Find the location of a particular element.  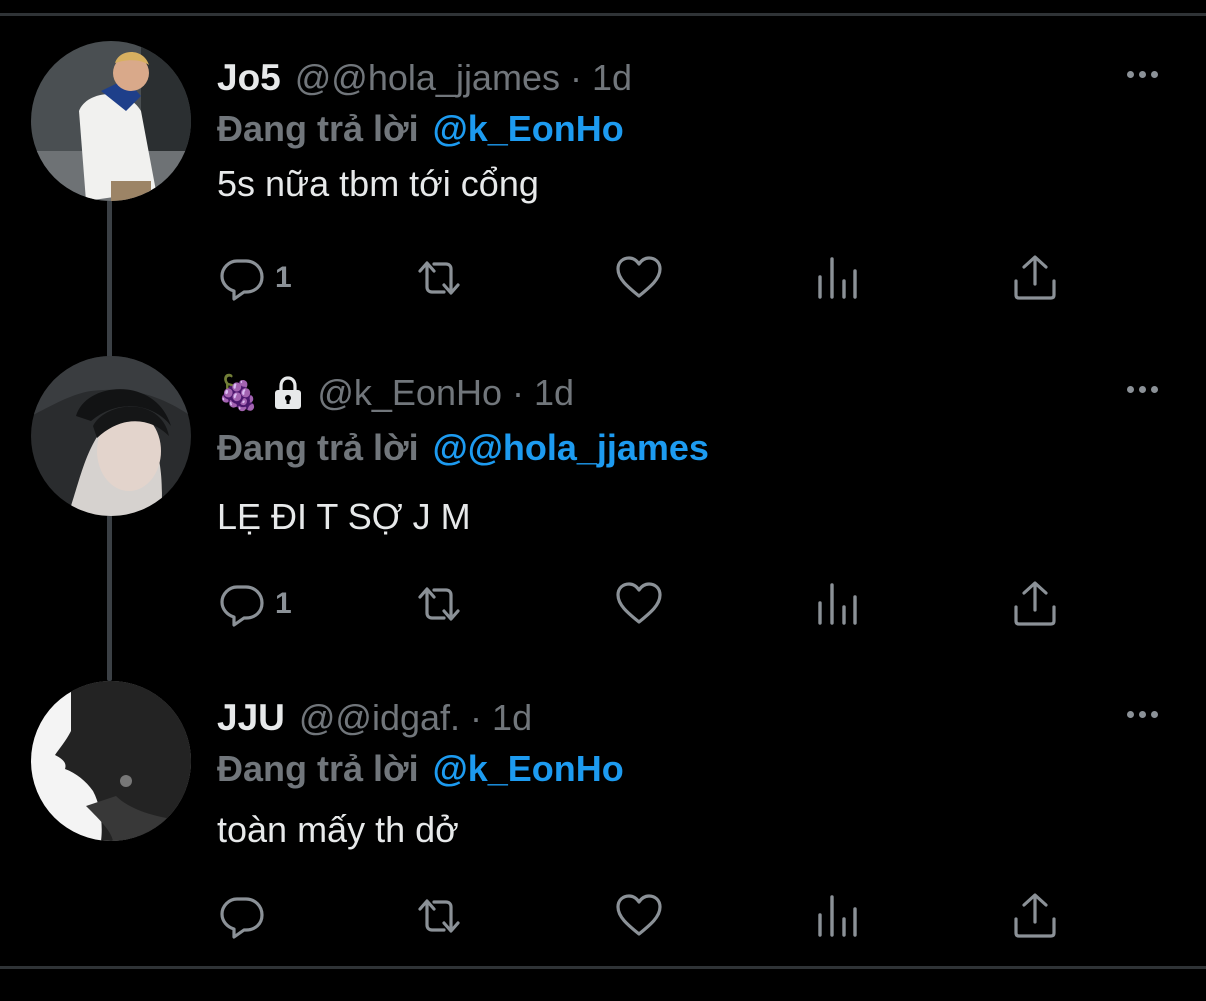

display-name: Jo5 is located at coordinates (249, 78).